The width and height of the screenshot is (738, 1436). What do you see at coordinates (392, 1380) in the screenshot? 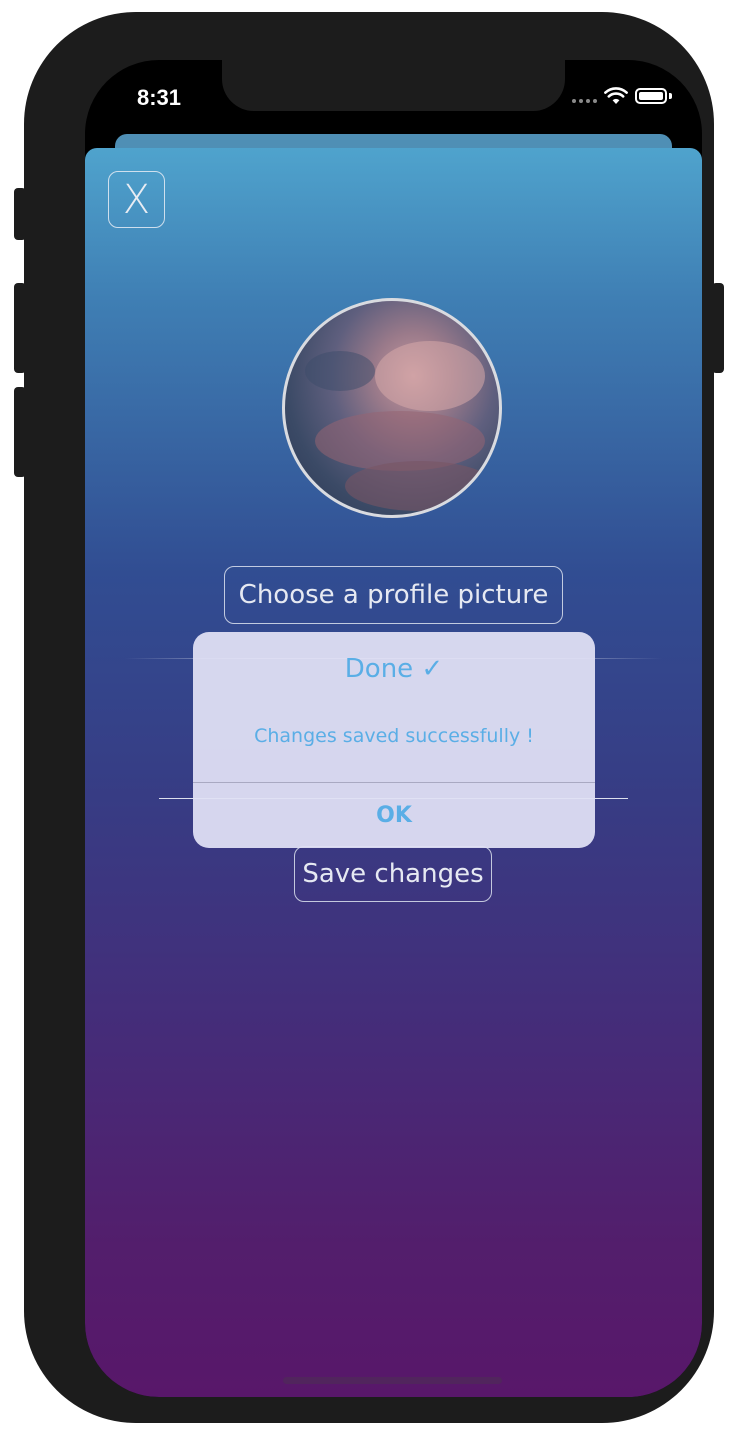
I see `home-indicator` at bounding box center [392, 1380].